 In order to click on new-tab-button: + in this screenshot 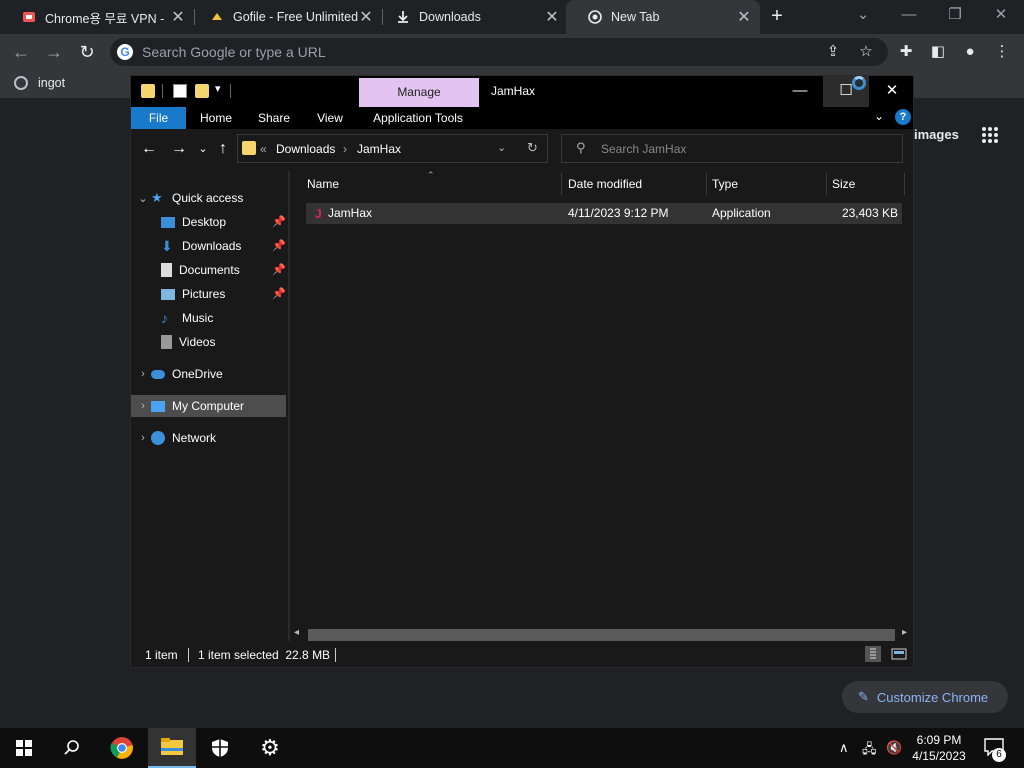, I will do `click(777, 16)`.